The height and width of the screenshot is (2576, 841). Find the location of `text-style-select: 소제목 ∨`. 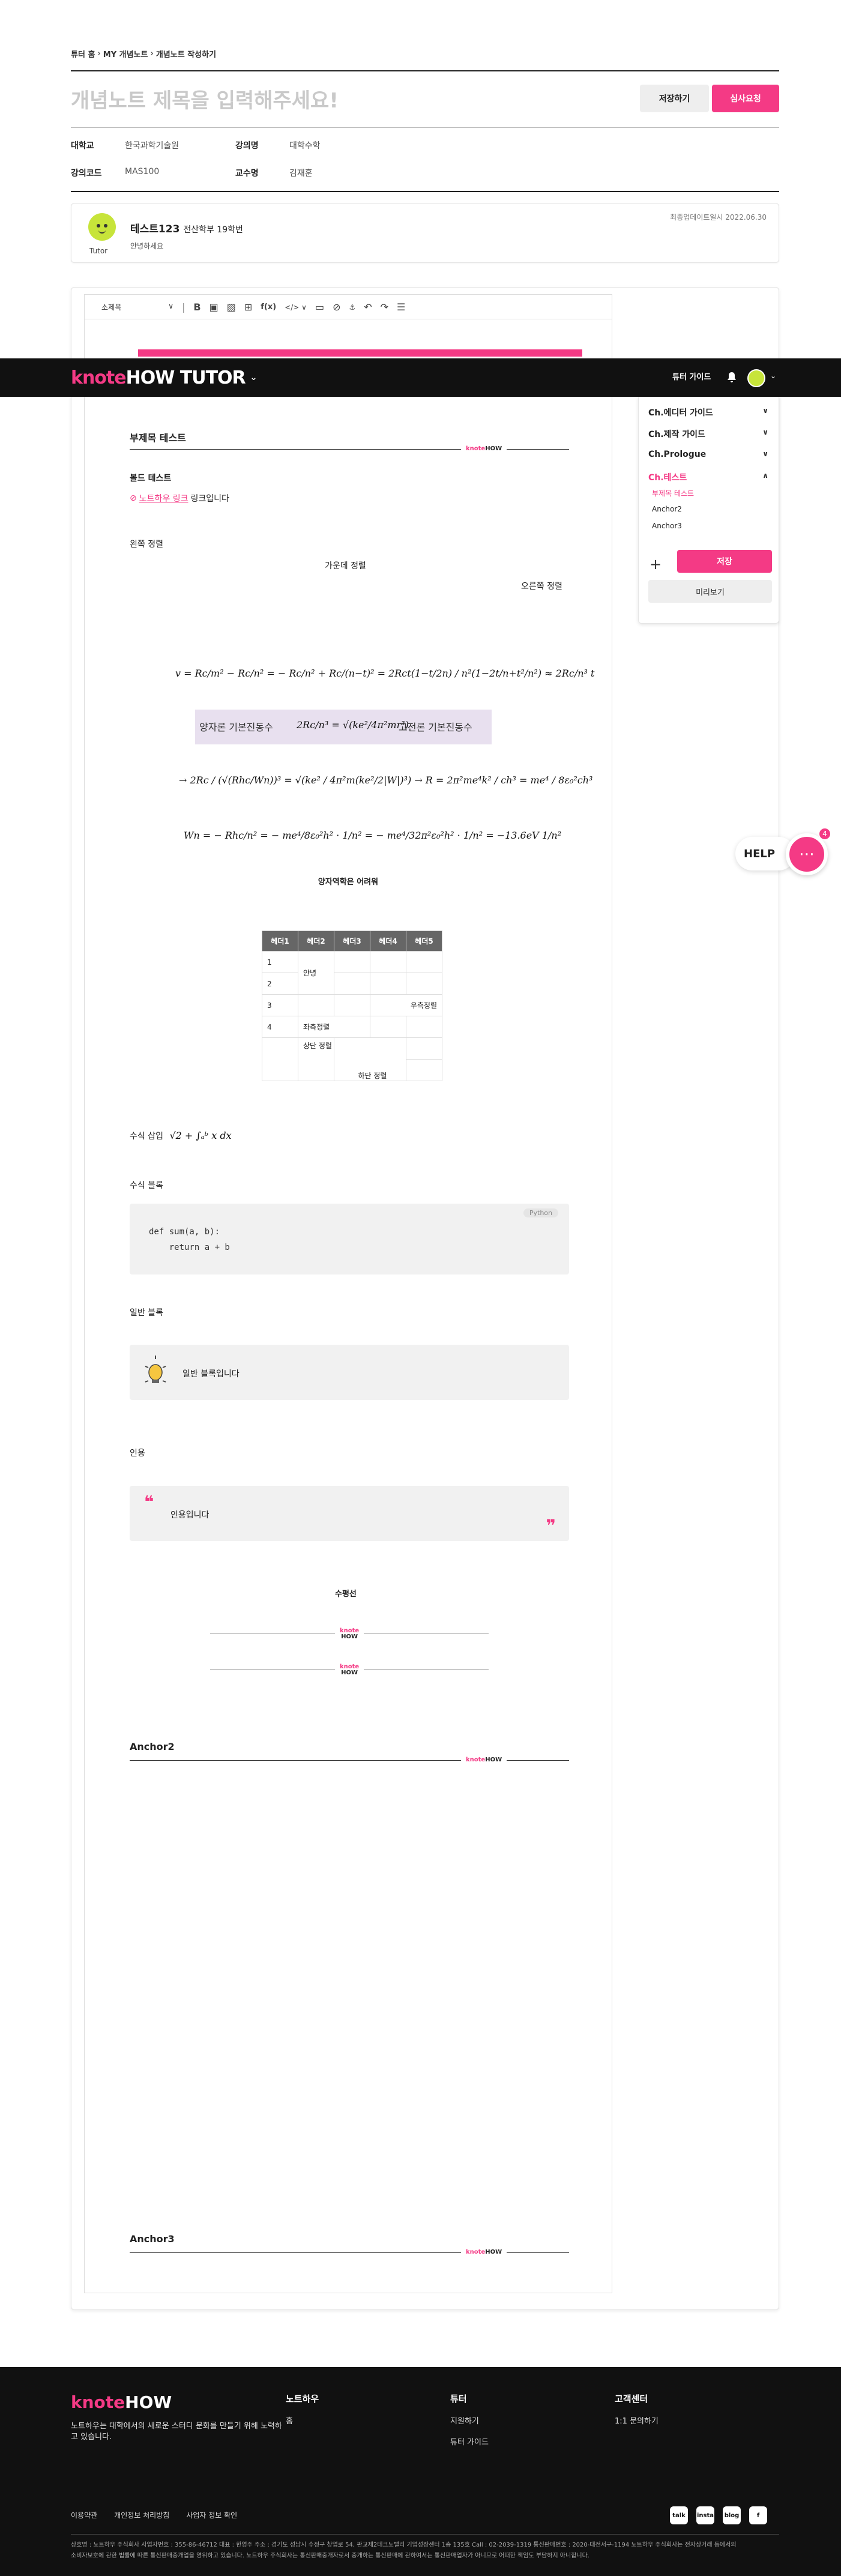

text-style-select: 소제목 ∨ is located at coordinates (137, 307).